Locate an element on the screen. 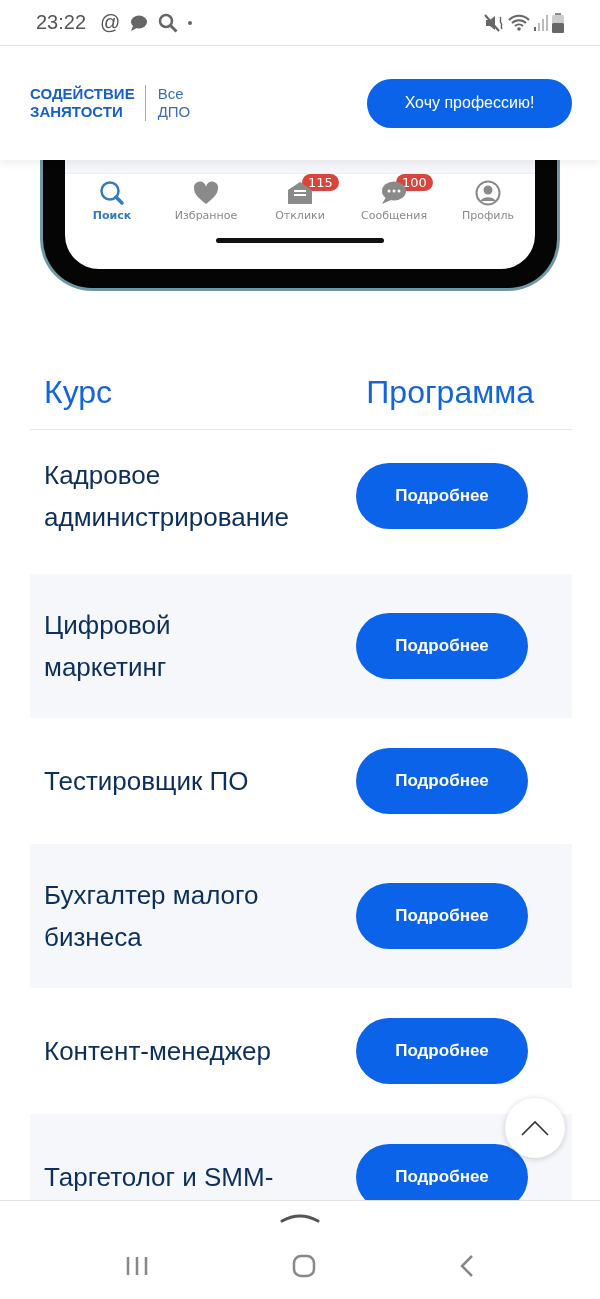 Image resolution: width=600 pixels, height=1299 pixels. heart-icon is located at coordinates (206, 193).